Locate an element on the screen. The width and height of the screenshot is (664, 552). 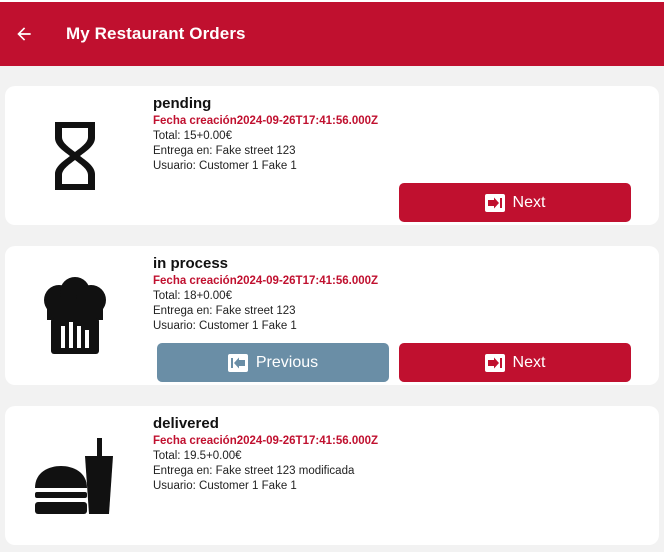
order-total: Total: 15+0.00€ is located at coordinates (192, 136).